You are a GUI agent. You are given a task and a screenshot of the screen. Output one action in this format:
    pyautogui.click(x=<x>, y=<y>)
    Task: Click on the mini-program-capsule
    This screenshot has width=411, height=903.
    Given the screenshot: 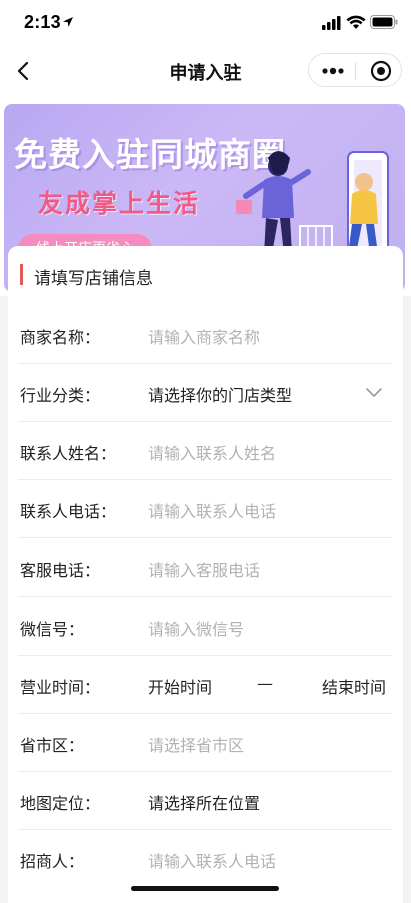 What is the action you would take?
    pyautogui.click(x=355, y=70)
    